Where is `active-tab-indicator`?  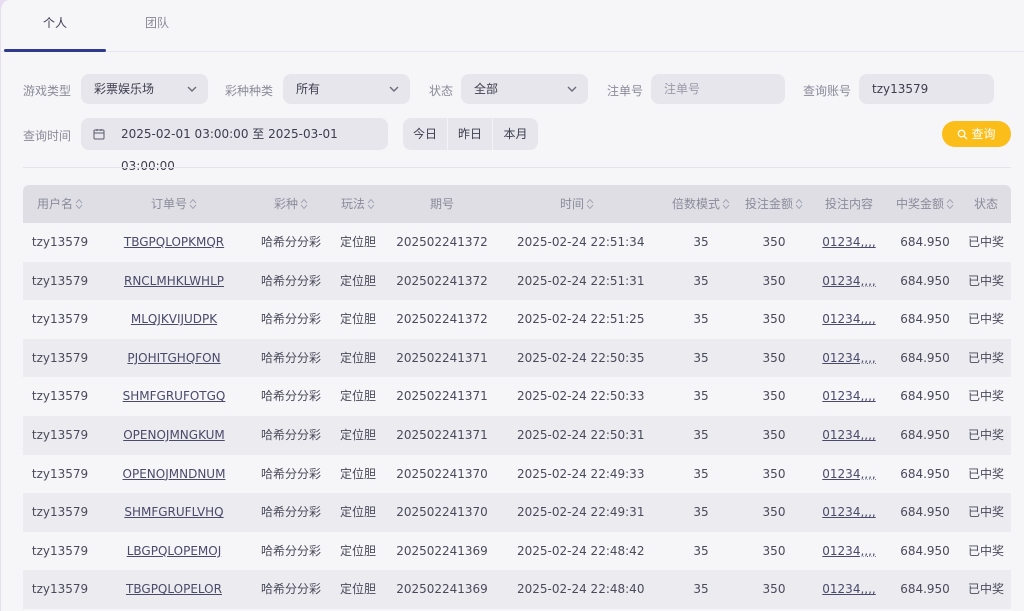
active-tab-indicator is located at coordinates (55, 50).